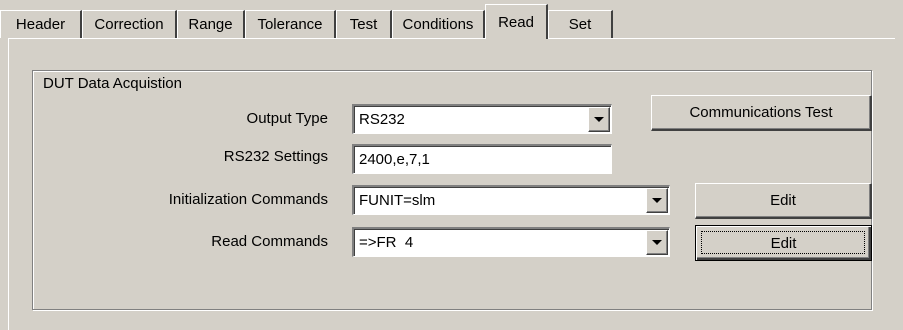  What do you see at coordinates (290, 24) in the screenshot?
I see `tab-tolerance: Tolerance` at bounding box center [290, 24].